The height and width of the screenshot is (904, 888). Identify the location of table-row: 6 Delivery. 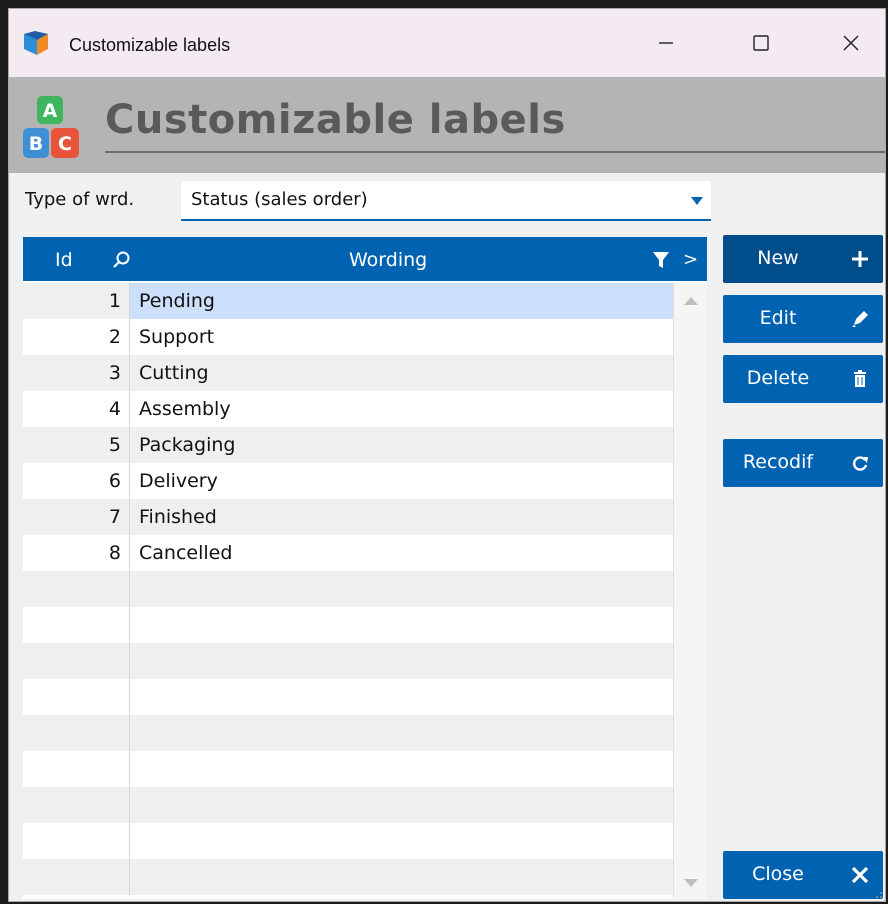
(348, 481).